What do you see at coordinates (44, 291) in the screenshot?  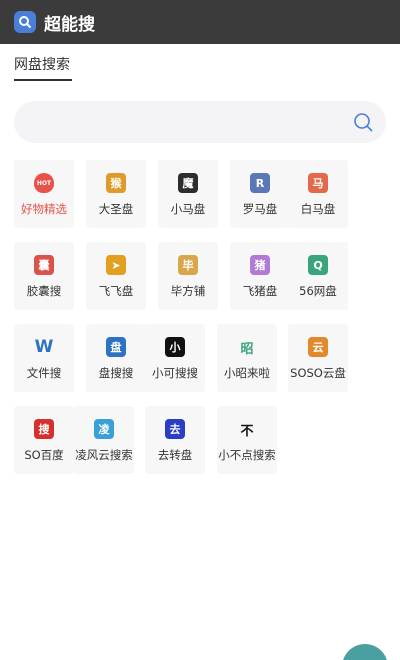 I see `site-tile-label: 胶囊搜` at bounding box center [44, 291].